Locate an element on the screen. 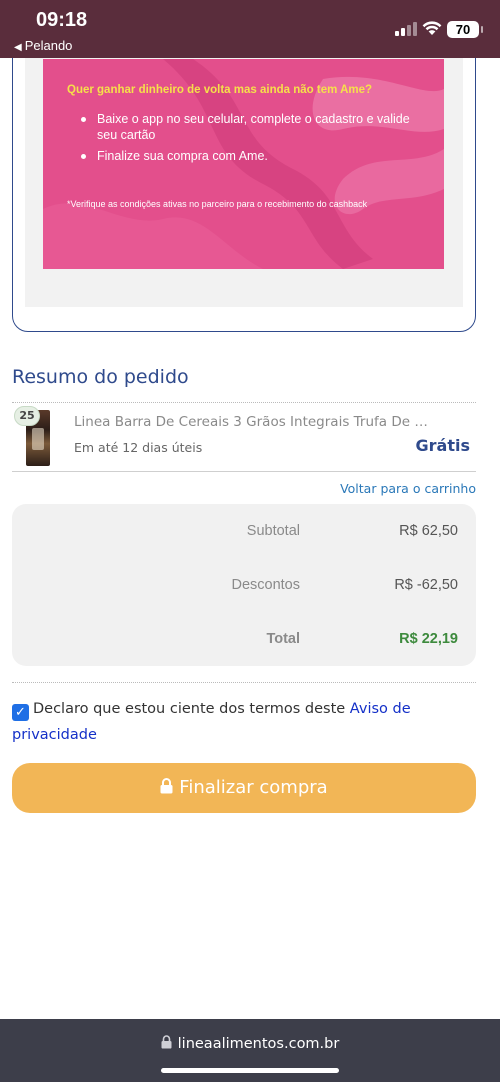 This screenshot has width=500, height=1082. discount-row: Descontos R$ -62,50 is located at coordinates (244, 587).